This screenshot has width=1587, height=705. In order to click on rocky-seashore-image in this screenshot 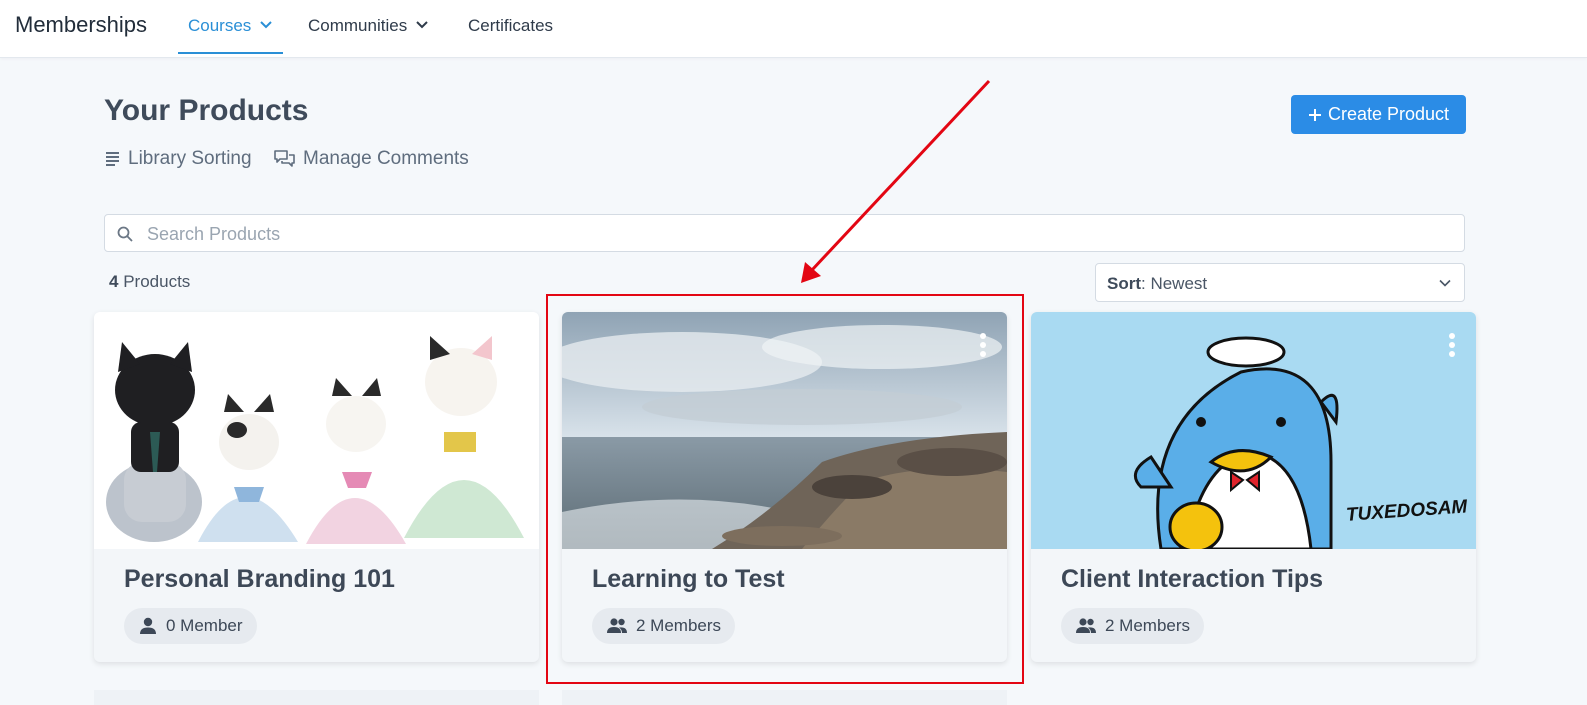, I will do `click(784, 430)`.